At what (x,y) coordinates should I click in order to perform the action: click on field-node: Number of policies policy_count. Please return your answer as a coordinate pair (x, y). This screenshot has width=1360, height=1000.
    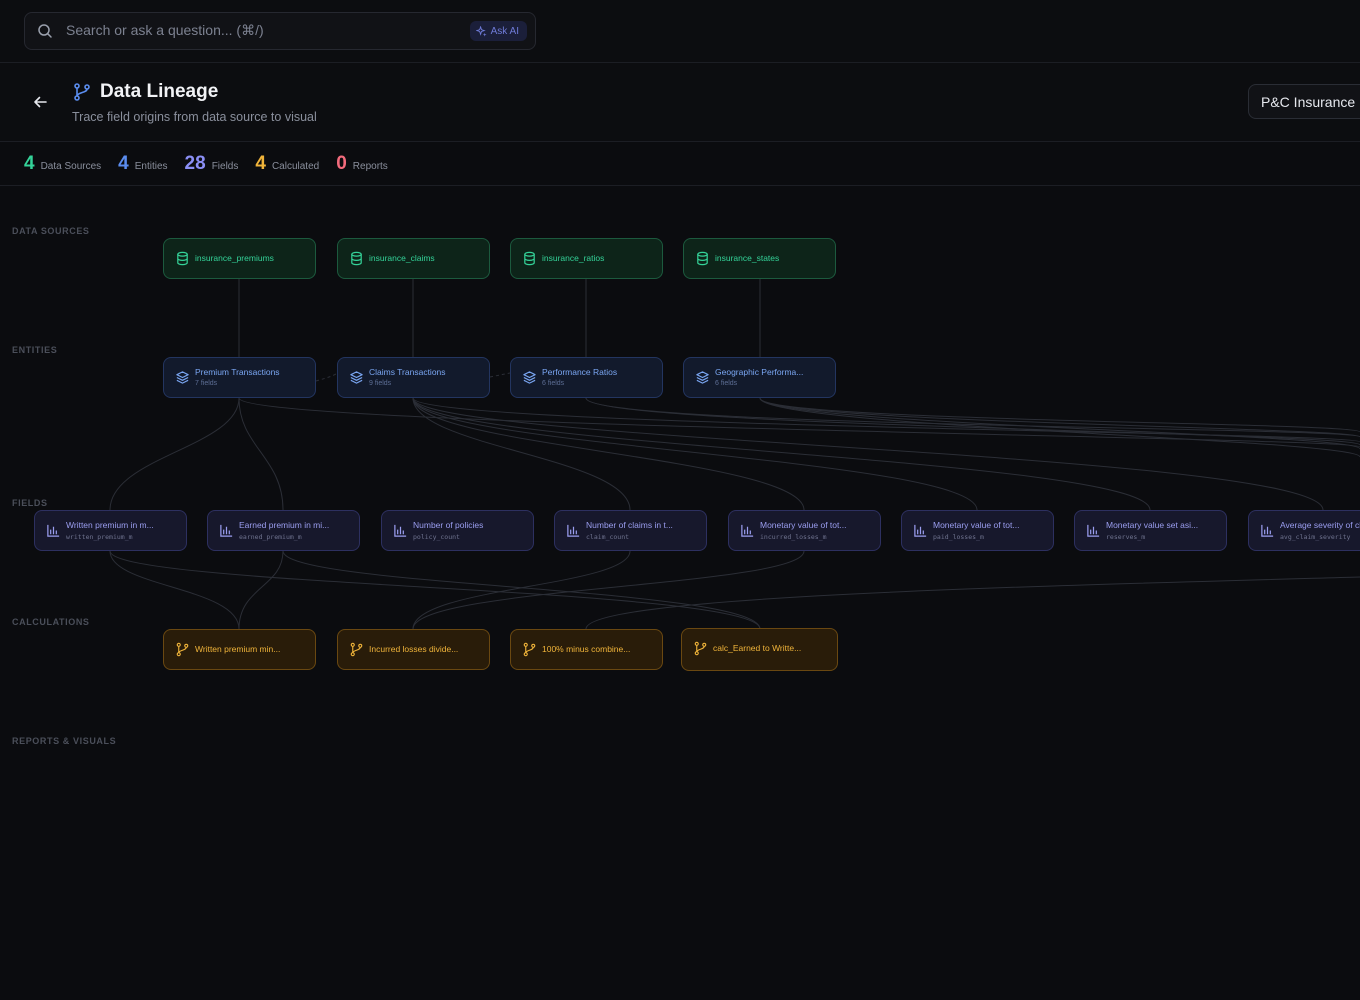
    Looking at the image, I should click on (457, 530).